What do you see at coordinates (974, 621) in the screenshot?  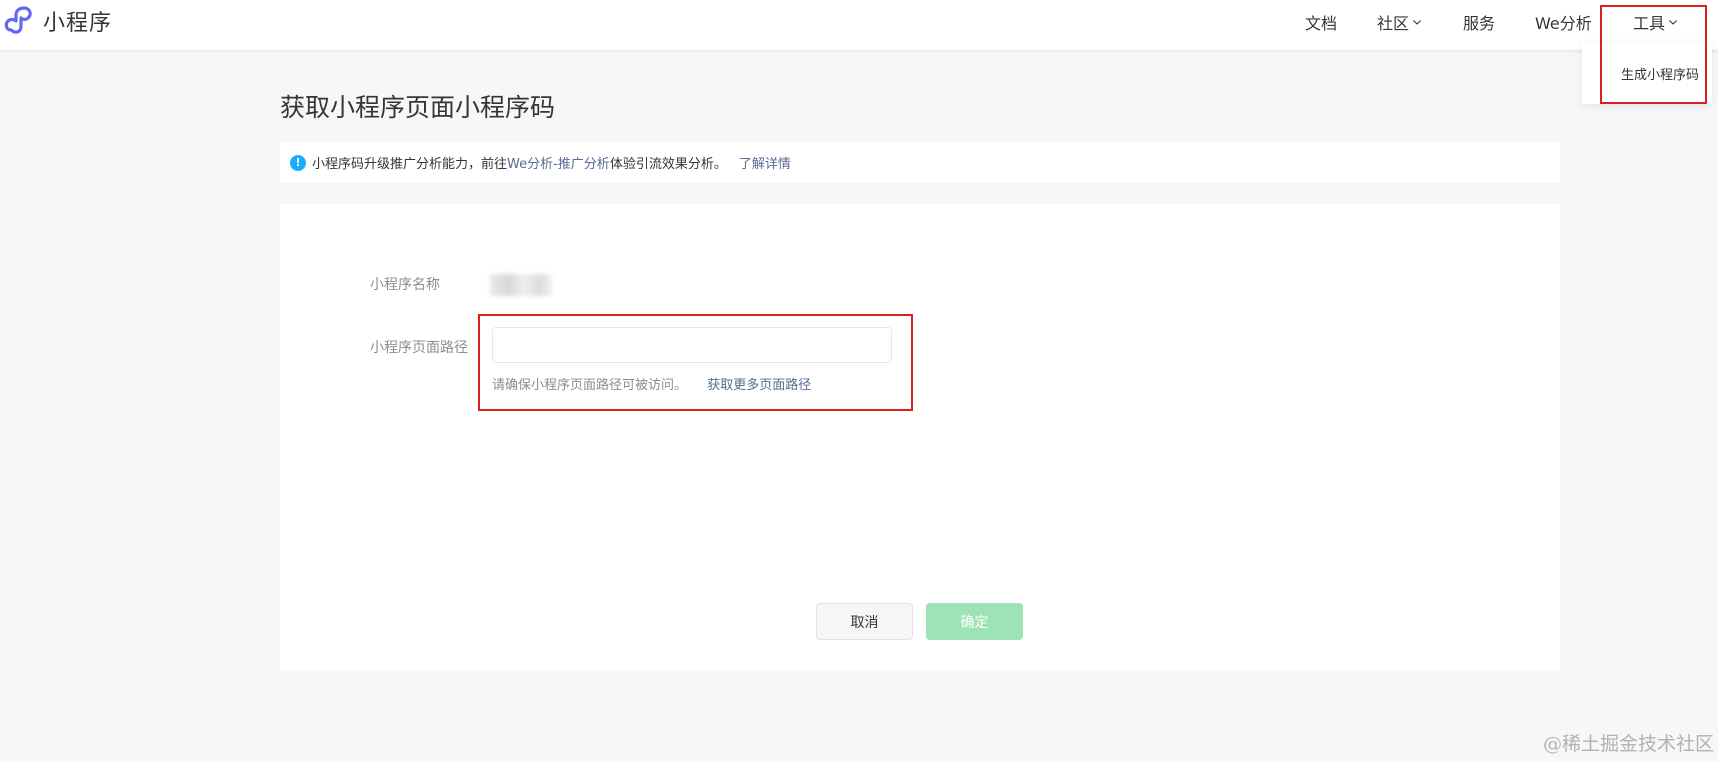 I see `confirm-button: 确定` at bounding box center [974, 621].